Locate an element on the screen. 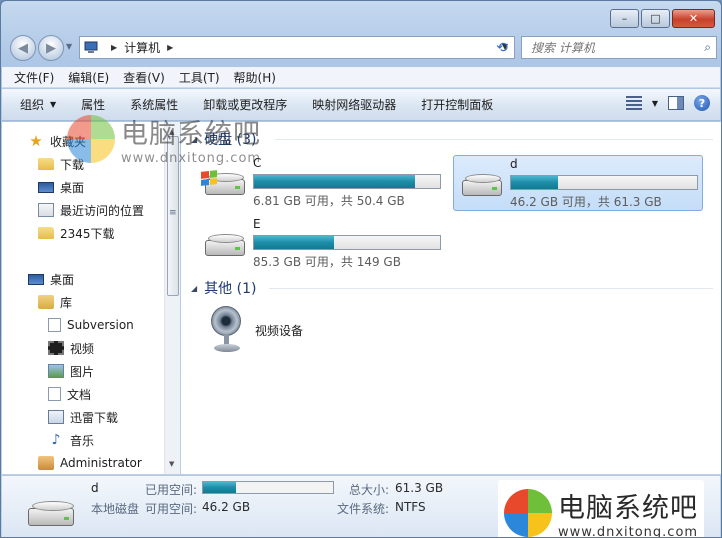 This screenshot has height=538, width=722. nav-subversion: Subversion is located at coordinates (91, 325).